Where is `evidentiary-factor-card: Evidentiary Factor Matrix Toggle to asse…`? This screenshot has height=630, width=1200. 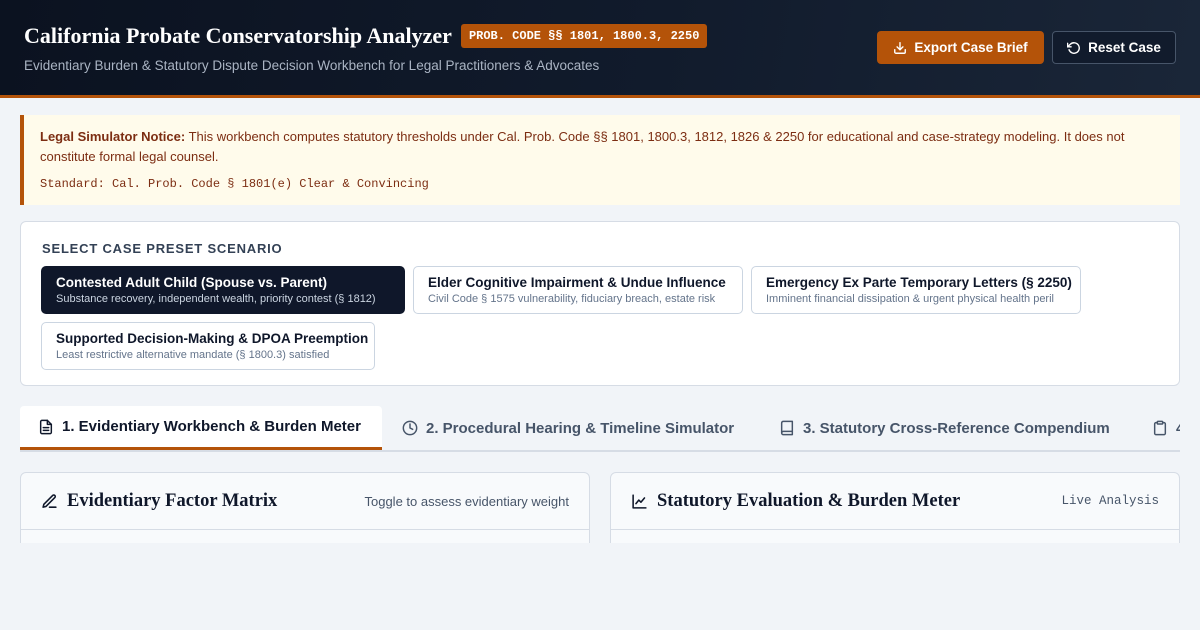
evidentiary-factor-card: Evidentiary Factor Matrix Toggle to asse… is located at coordinates (305, 512).